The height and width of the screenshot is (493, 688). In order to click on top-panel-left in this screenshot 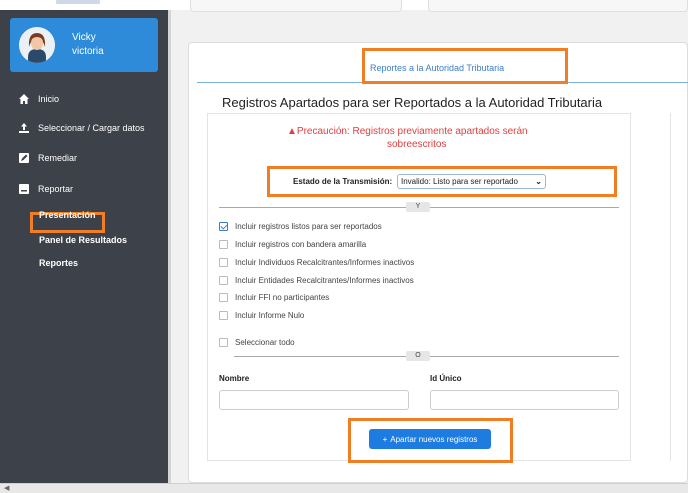, I will do `click(296, 6)`.